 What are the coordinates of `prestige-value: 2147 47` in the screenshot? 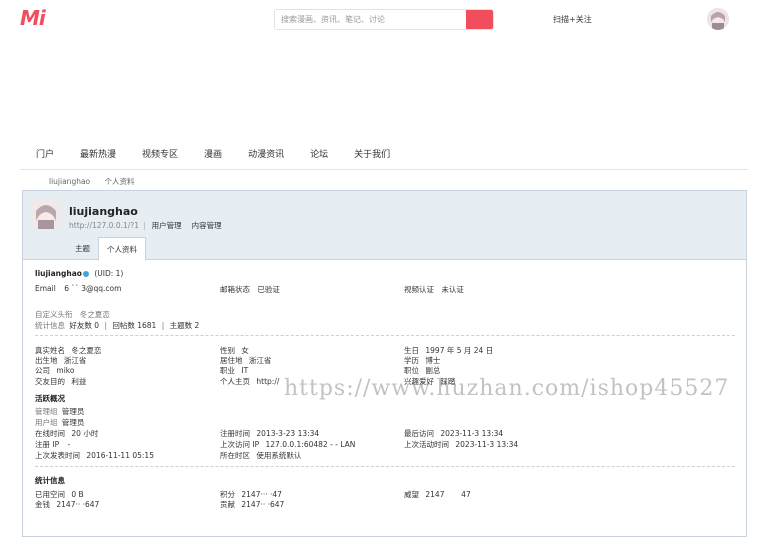 It's located at (448, 494).